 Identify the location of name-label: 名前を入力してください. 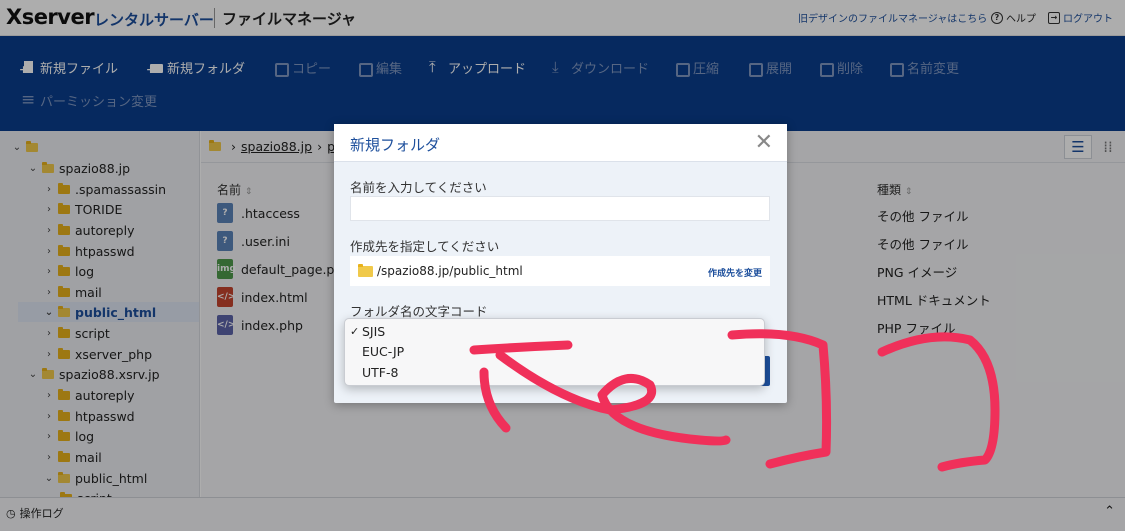
(418, 187).